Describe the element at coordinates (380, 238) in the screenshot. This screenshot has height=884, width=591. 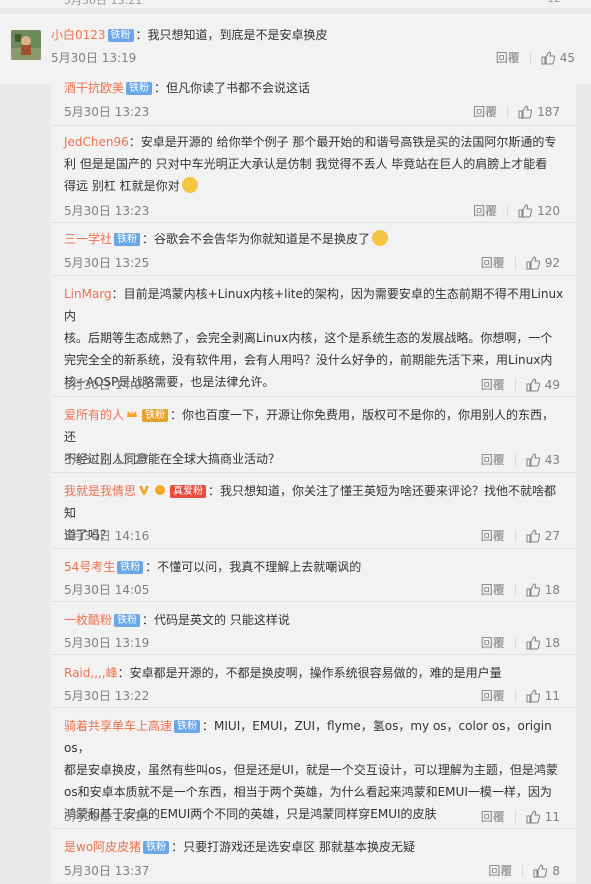
I see `thinking-emoji-icon` at that location.